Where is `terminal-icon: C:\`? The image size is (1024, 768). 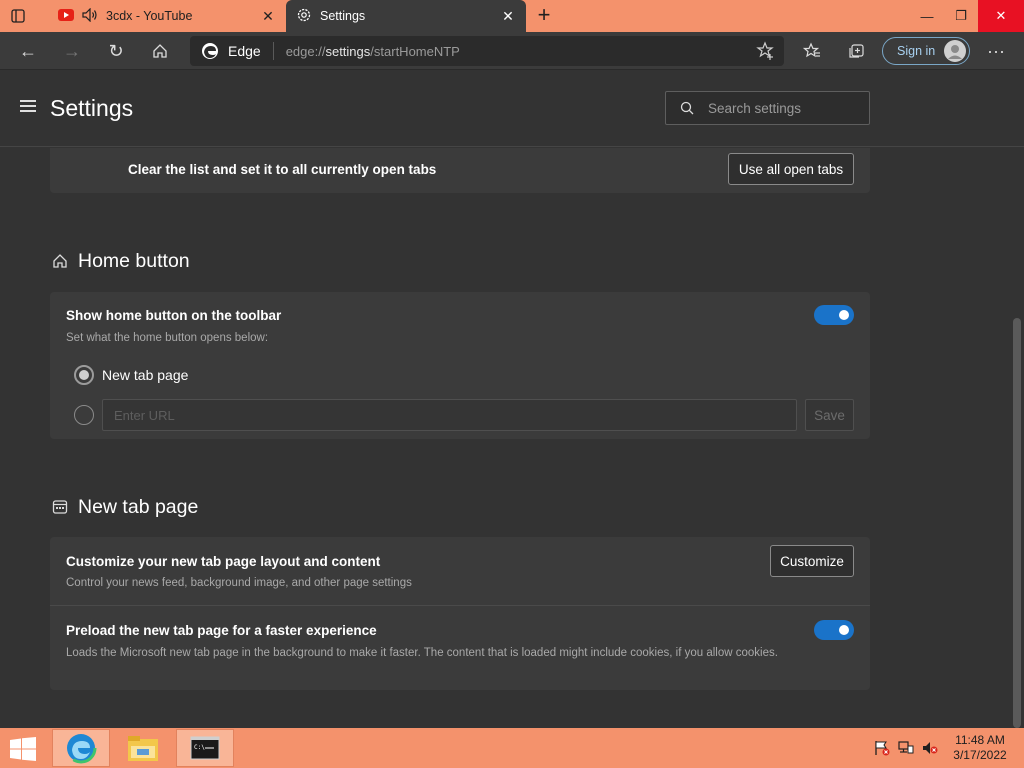
terminal-icon: C:\ is located at coordinates (205, 748).